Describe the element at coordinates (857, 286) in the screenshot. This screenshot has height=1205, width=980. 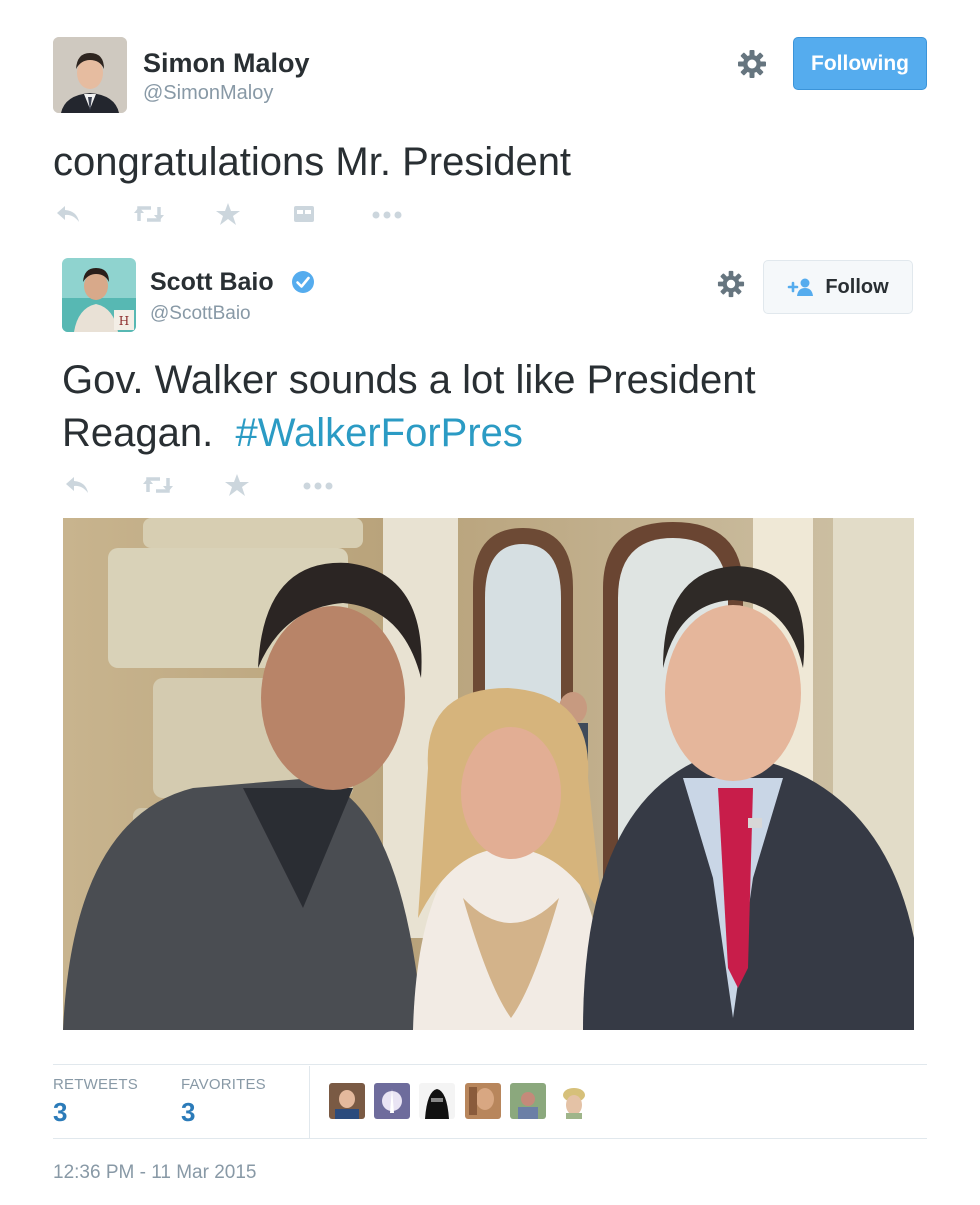
I see `follow-button-label: Follow` at that location.